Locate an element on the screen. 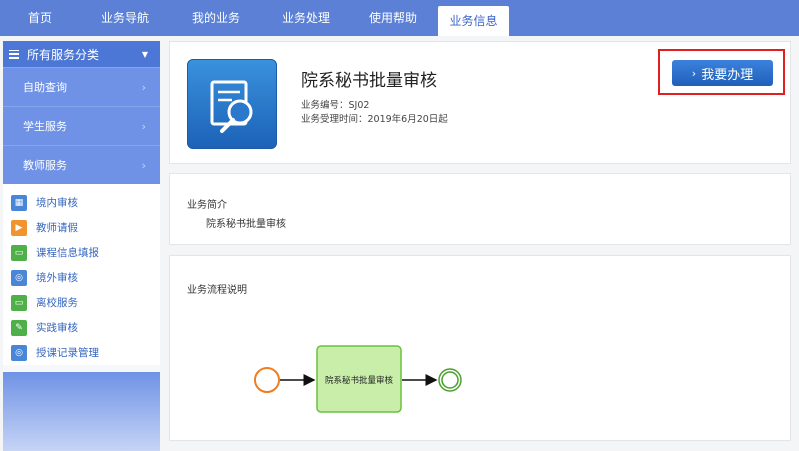  business-code: 业务编号：SJ02 is located at coordinates (335, 105).